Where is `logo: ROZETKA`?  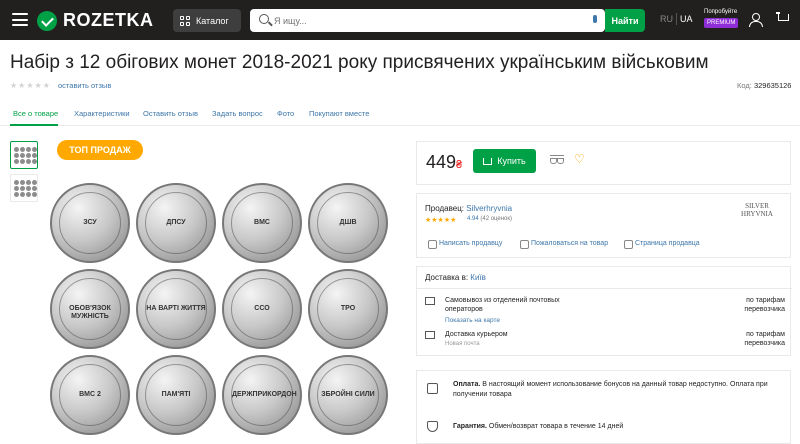
logo: ROZETKA is located at coordinates (95, 20).